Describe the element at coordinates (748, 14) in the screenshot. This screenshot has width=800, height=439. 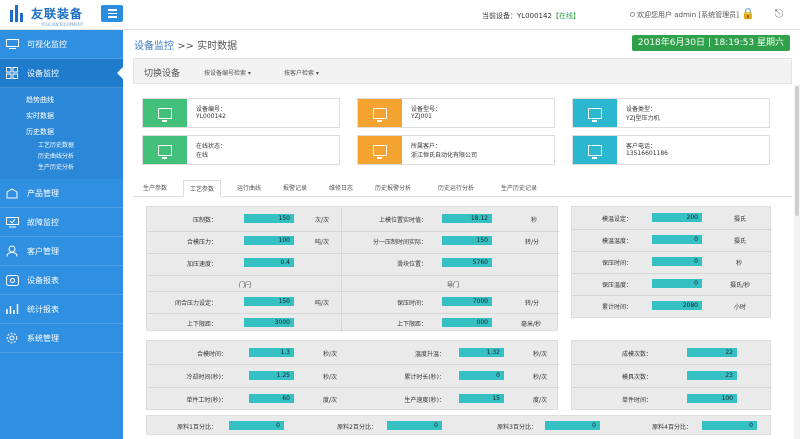
I see `lock-icon: 🔒` at that location.